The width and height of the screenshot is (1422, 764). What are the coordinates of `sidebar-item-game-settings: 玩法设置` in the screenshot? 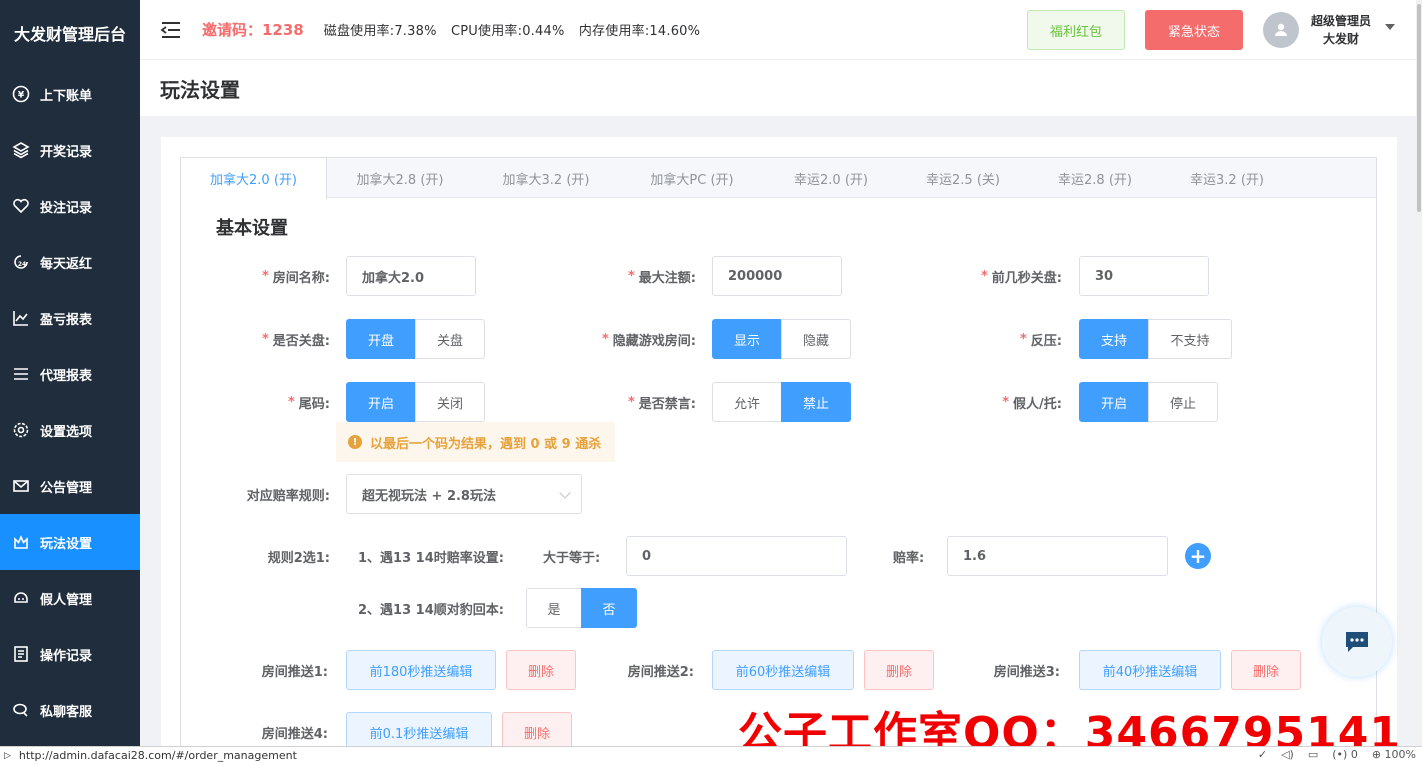 It's located at (70, 542).